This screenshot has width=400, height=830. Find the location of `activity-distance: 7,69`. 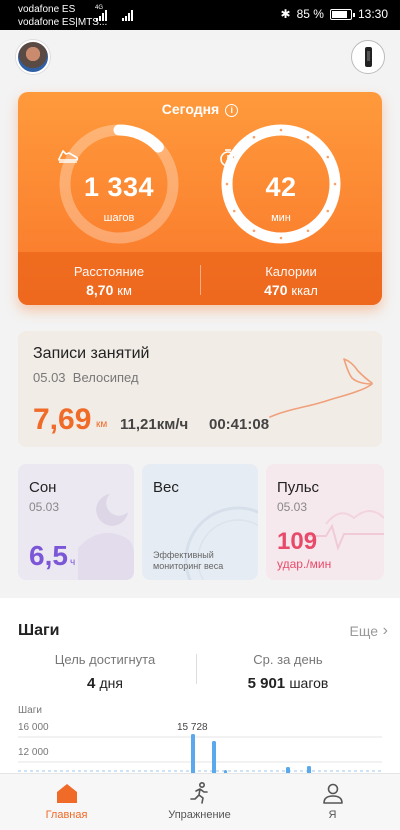

activity-distance: 7,69 is located at coordinates (62, 419).